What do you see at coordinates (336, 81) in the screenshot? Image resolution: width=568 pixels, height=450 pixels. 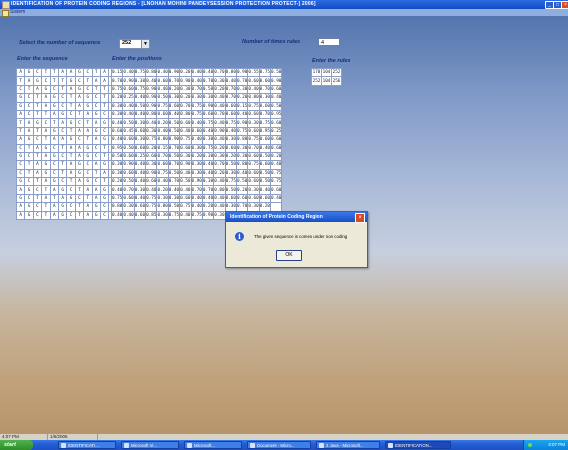 I see `rules-cell: 256` at bounding box center [336, 81].